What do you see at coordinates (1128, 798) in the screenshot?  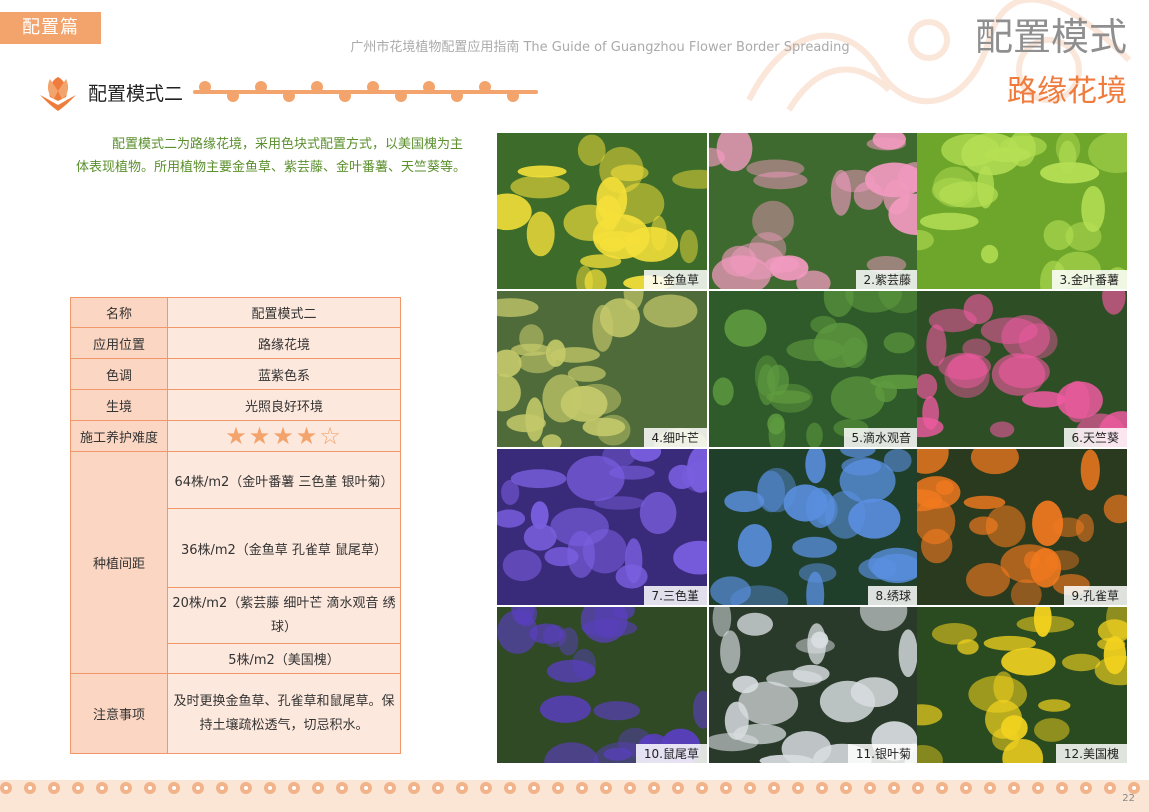 I see `page-number: 22` at bounding box center [1128, 798].